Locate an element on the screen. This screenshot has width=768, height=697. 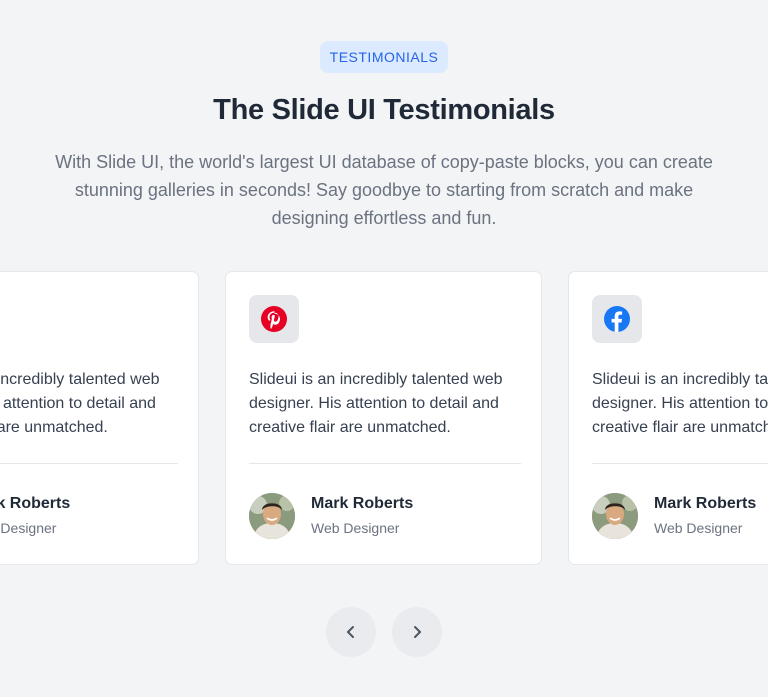
chevron-left-icon is located at coordinates (350, 632).